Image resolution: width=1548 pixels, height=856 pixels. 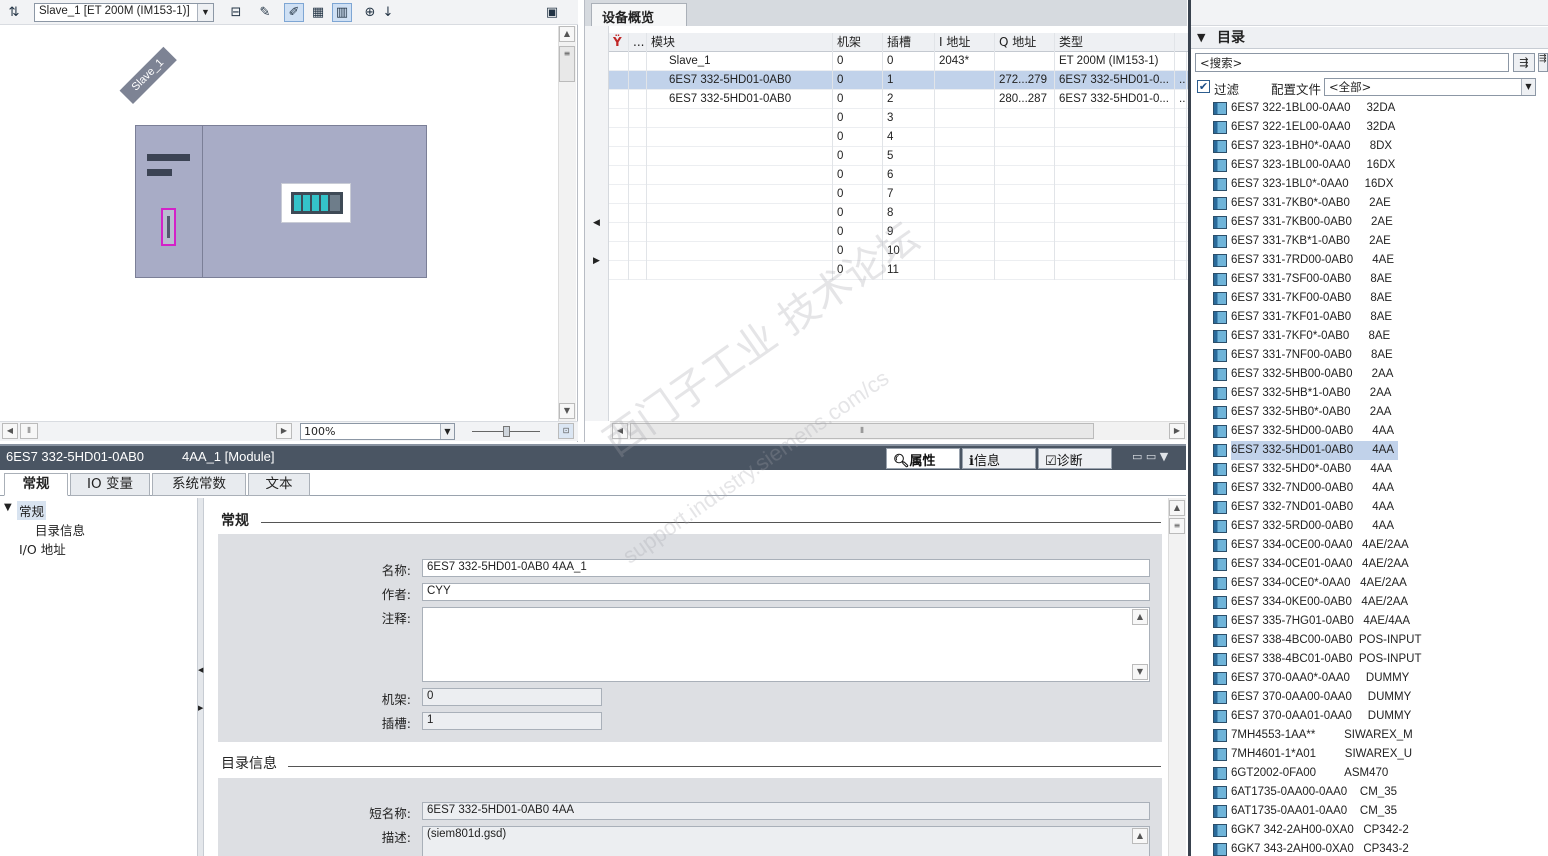 I want to click on list-item: 6ES7 322-1BL00-0AA0 32DA, so click(x=1371, y=108).